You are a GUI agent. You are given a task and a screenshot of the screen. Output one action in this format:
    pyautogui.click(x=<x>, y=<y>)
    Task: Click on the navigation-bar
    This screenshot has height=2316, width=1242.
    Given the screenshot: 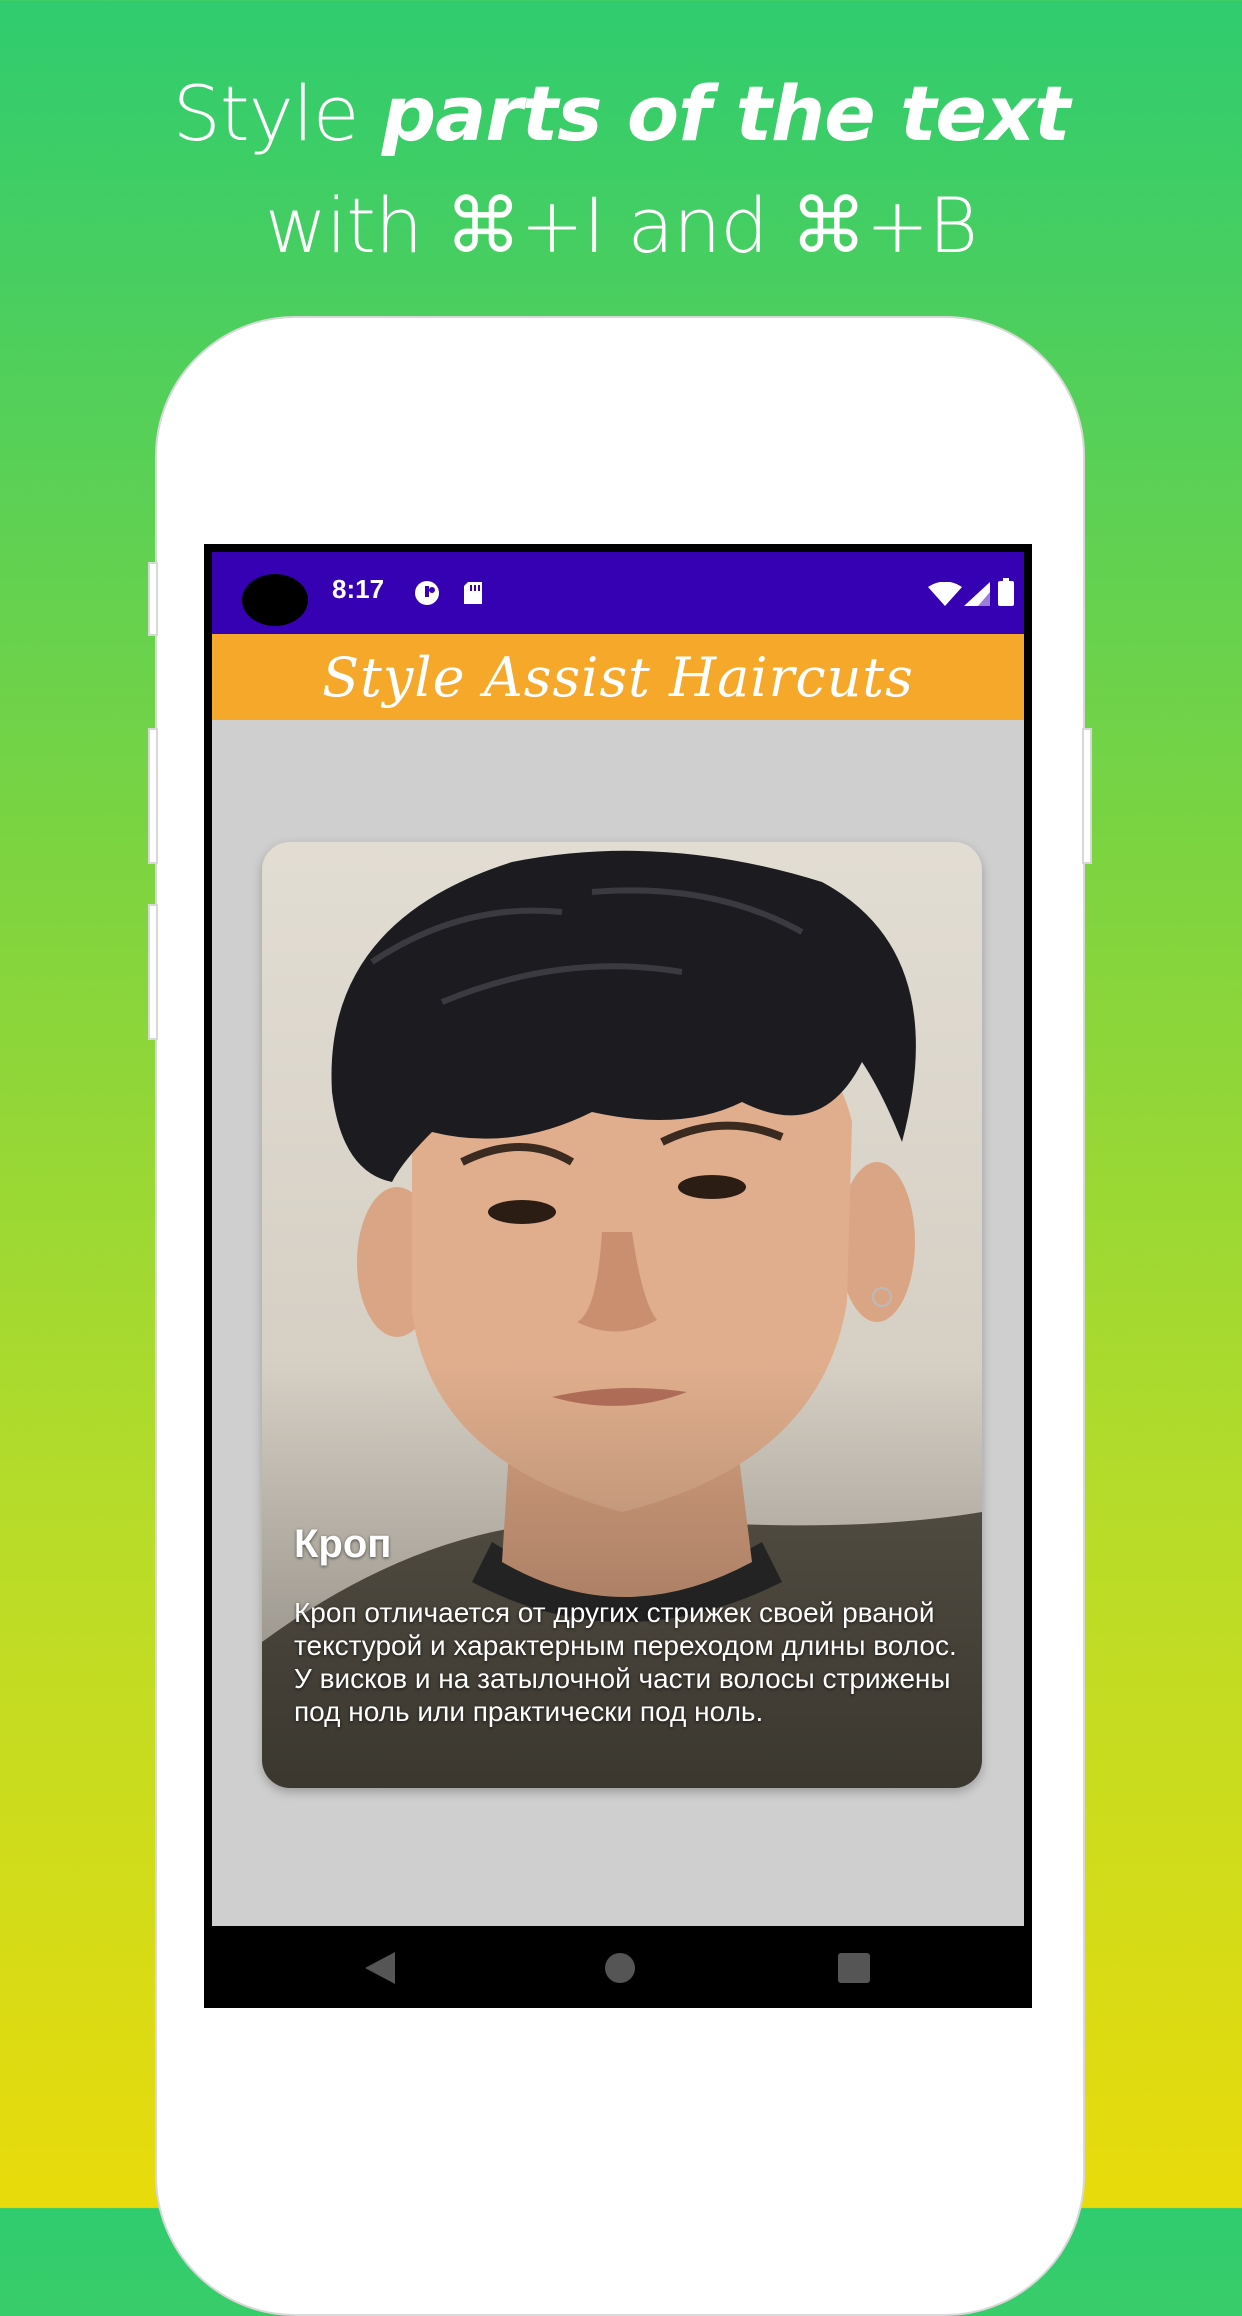 What is the action you would take?
    pyautogui.click(x=618, y=1967)
    